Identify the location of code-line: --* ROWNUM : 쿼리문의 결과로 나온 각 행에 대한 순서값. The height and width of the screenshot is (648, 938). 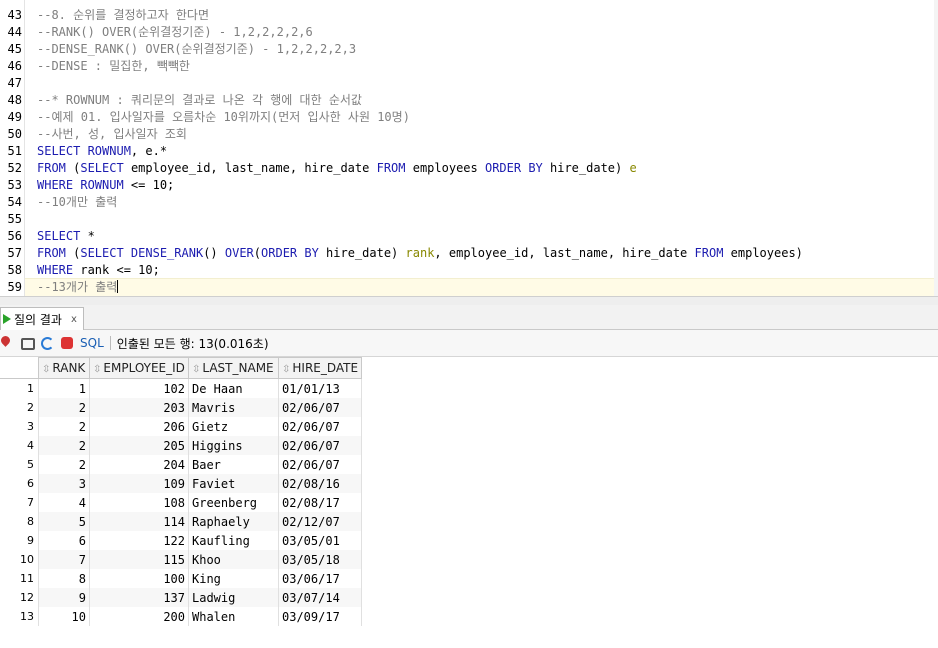
(199, 100).